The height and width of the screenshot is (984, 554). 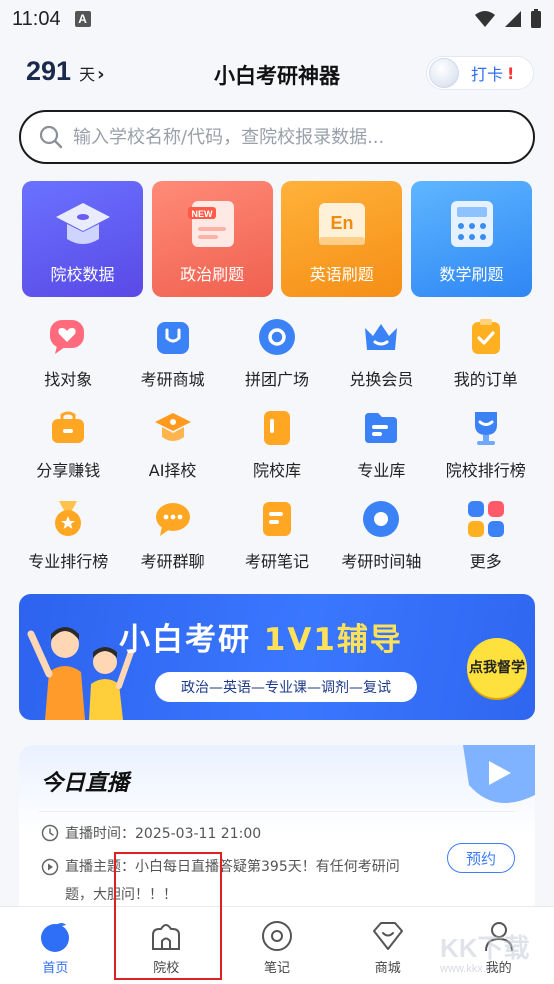 I want to click on grid-row: 找对象 考研商城 拼团广场 兑换会员 我的订单, so click(x=277, y=357).